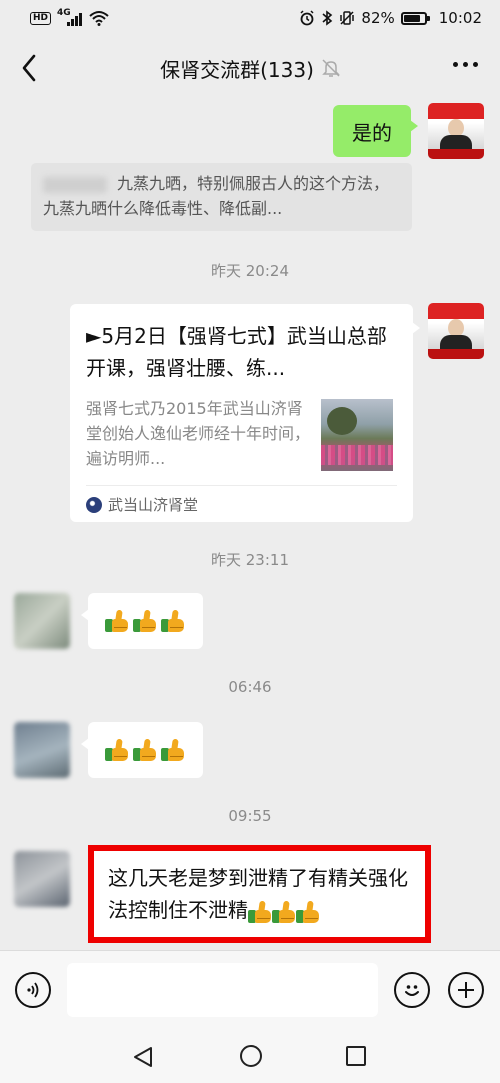  What do you see at coordinates (357, 435) in the screenshot?
I see `card-thumbnail` at bounding box center [357, 435].